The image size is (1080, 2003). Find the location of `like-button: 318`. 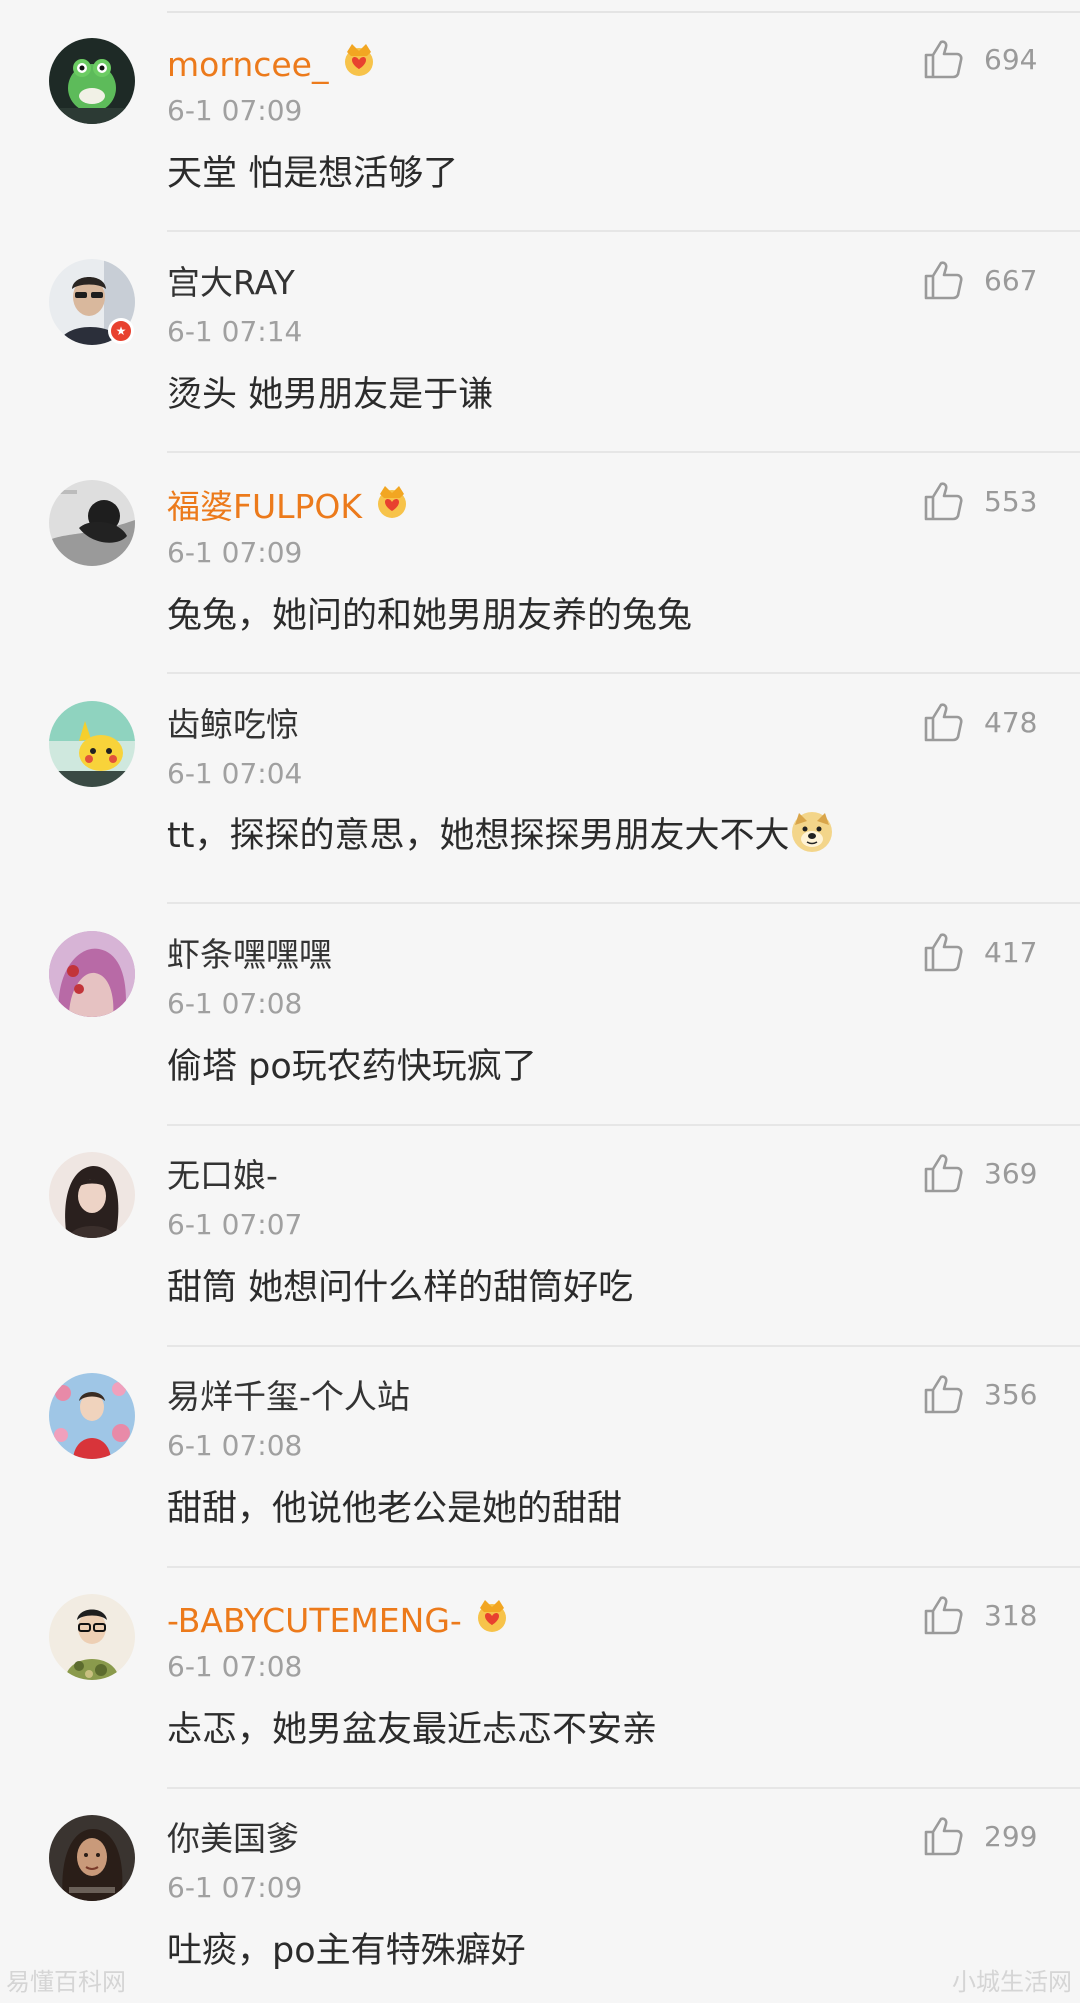

like-button: 318 is located at coordinates (980, 1617).